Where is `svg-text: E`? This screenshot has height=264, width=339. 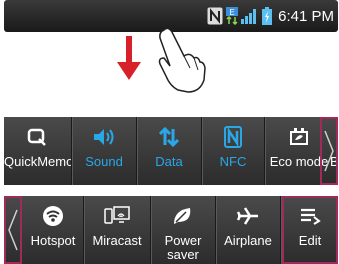
svg-text: E is located at coordinates (231, 12).